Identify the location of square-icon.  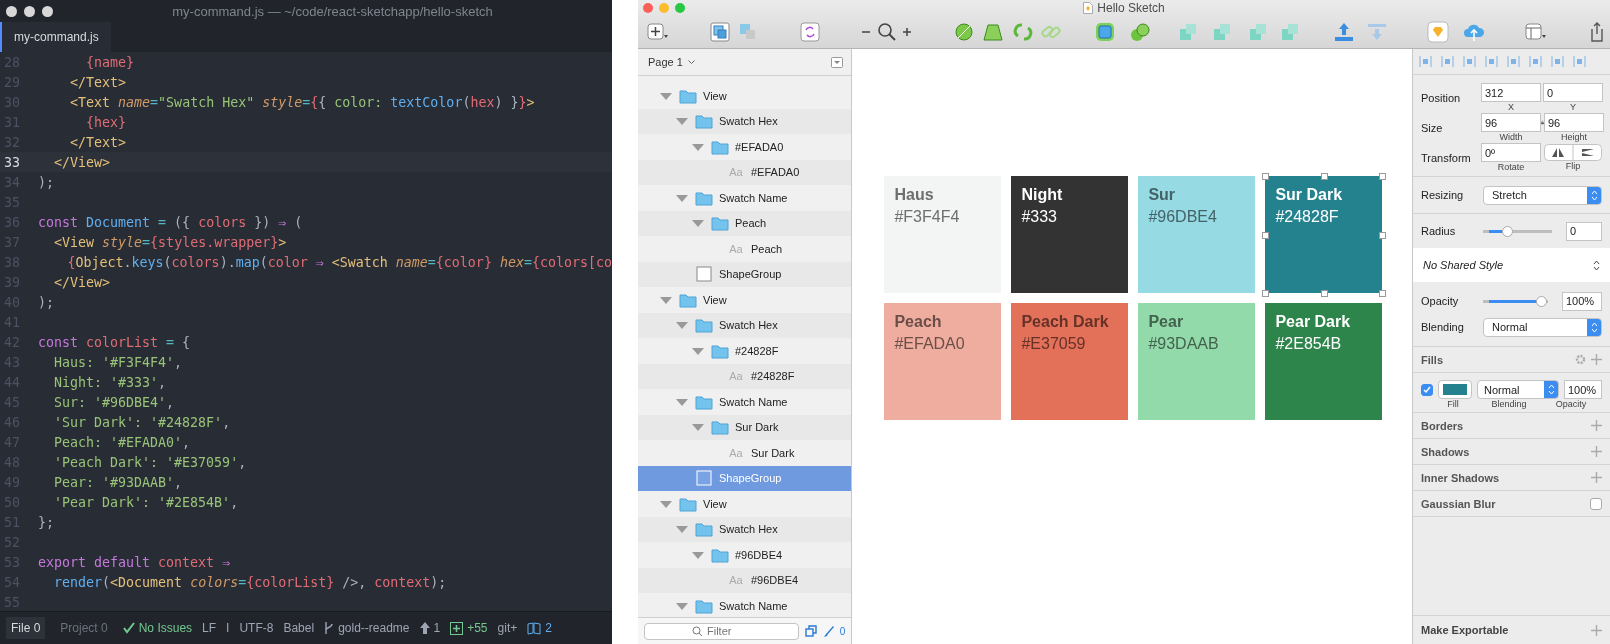
(1105, 32).